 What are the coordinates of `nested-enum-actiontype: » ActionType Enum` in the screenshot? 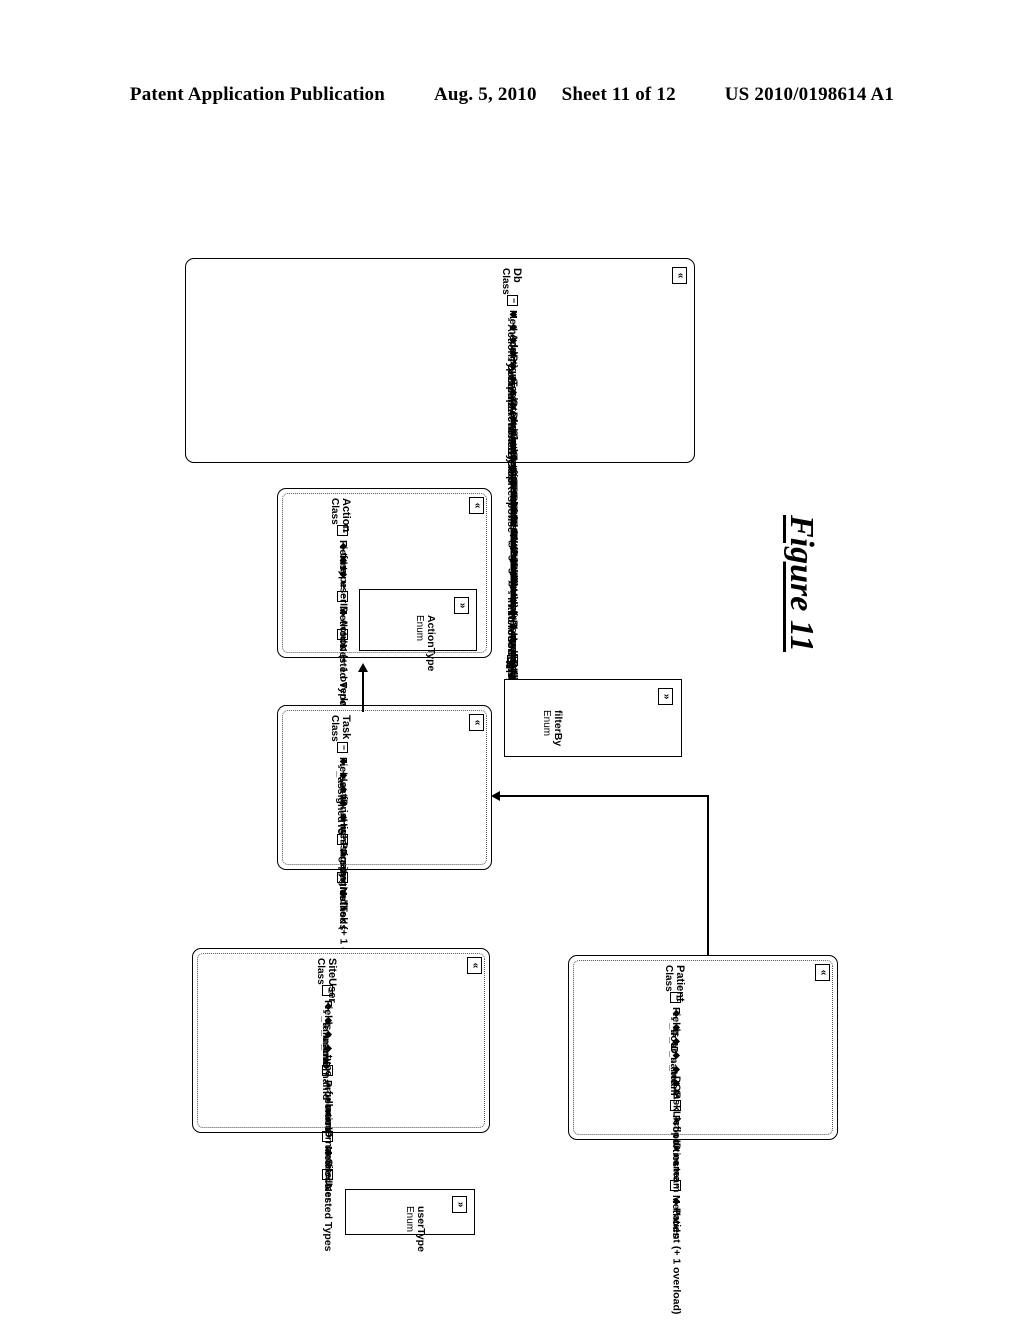 It's located at (418, 630).